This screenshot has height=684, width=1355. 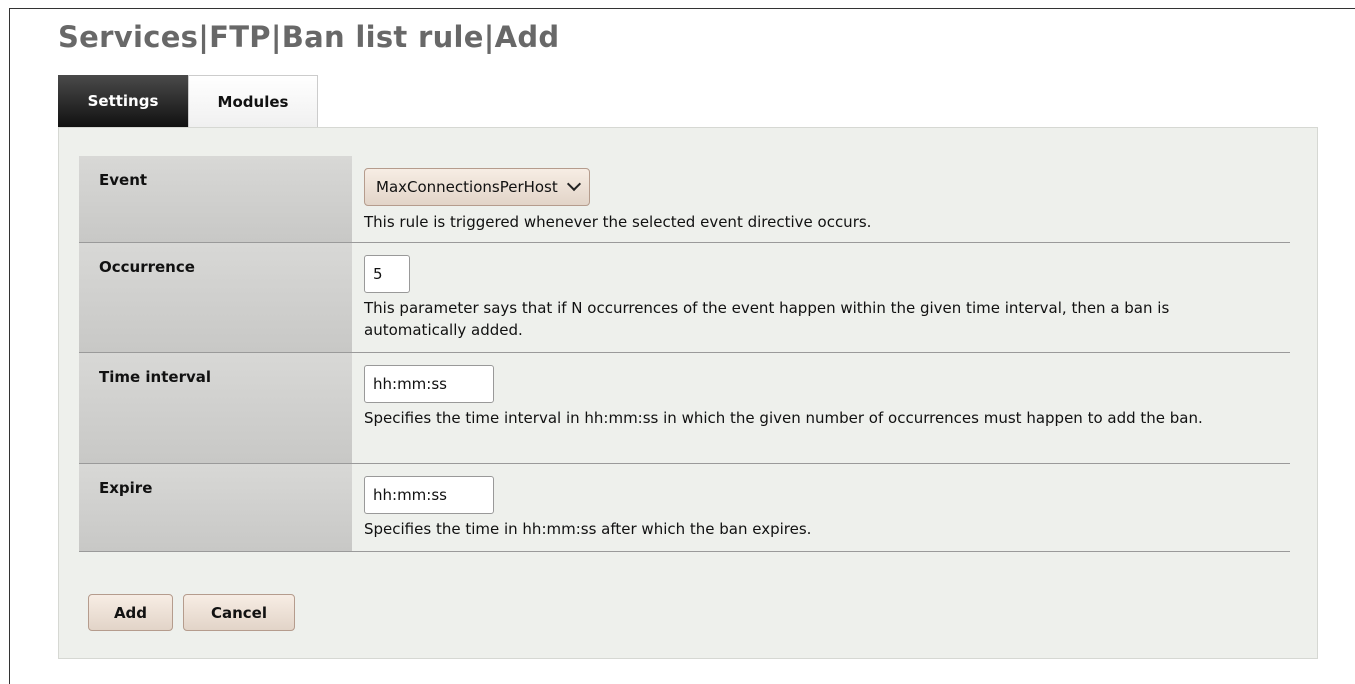 What do you see at coordinates (130, 612) in the screenshot?
I see `add-button: Add` at bounding box center [130, 612].